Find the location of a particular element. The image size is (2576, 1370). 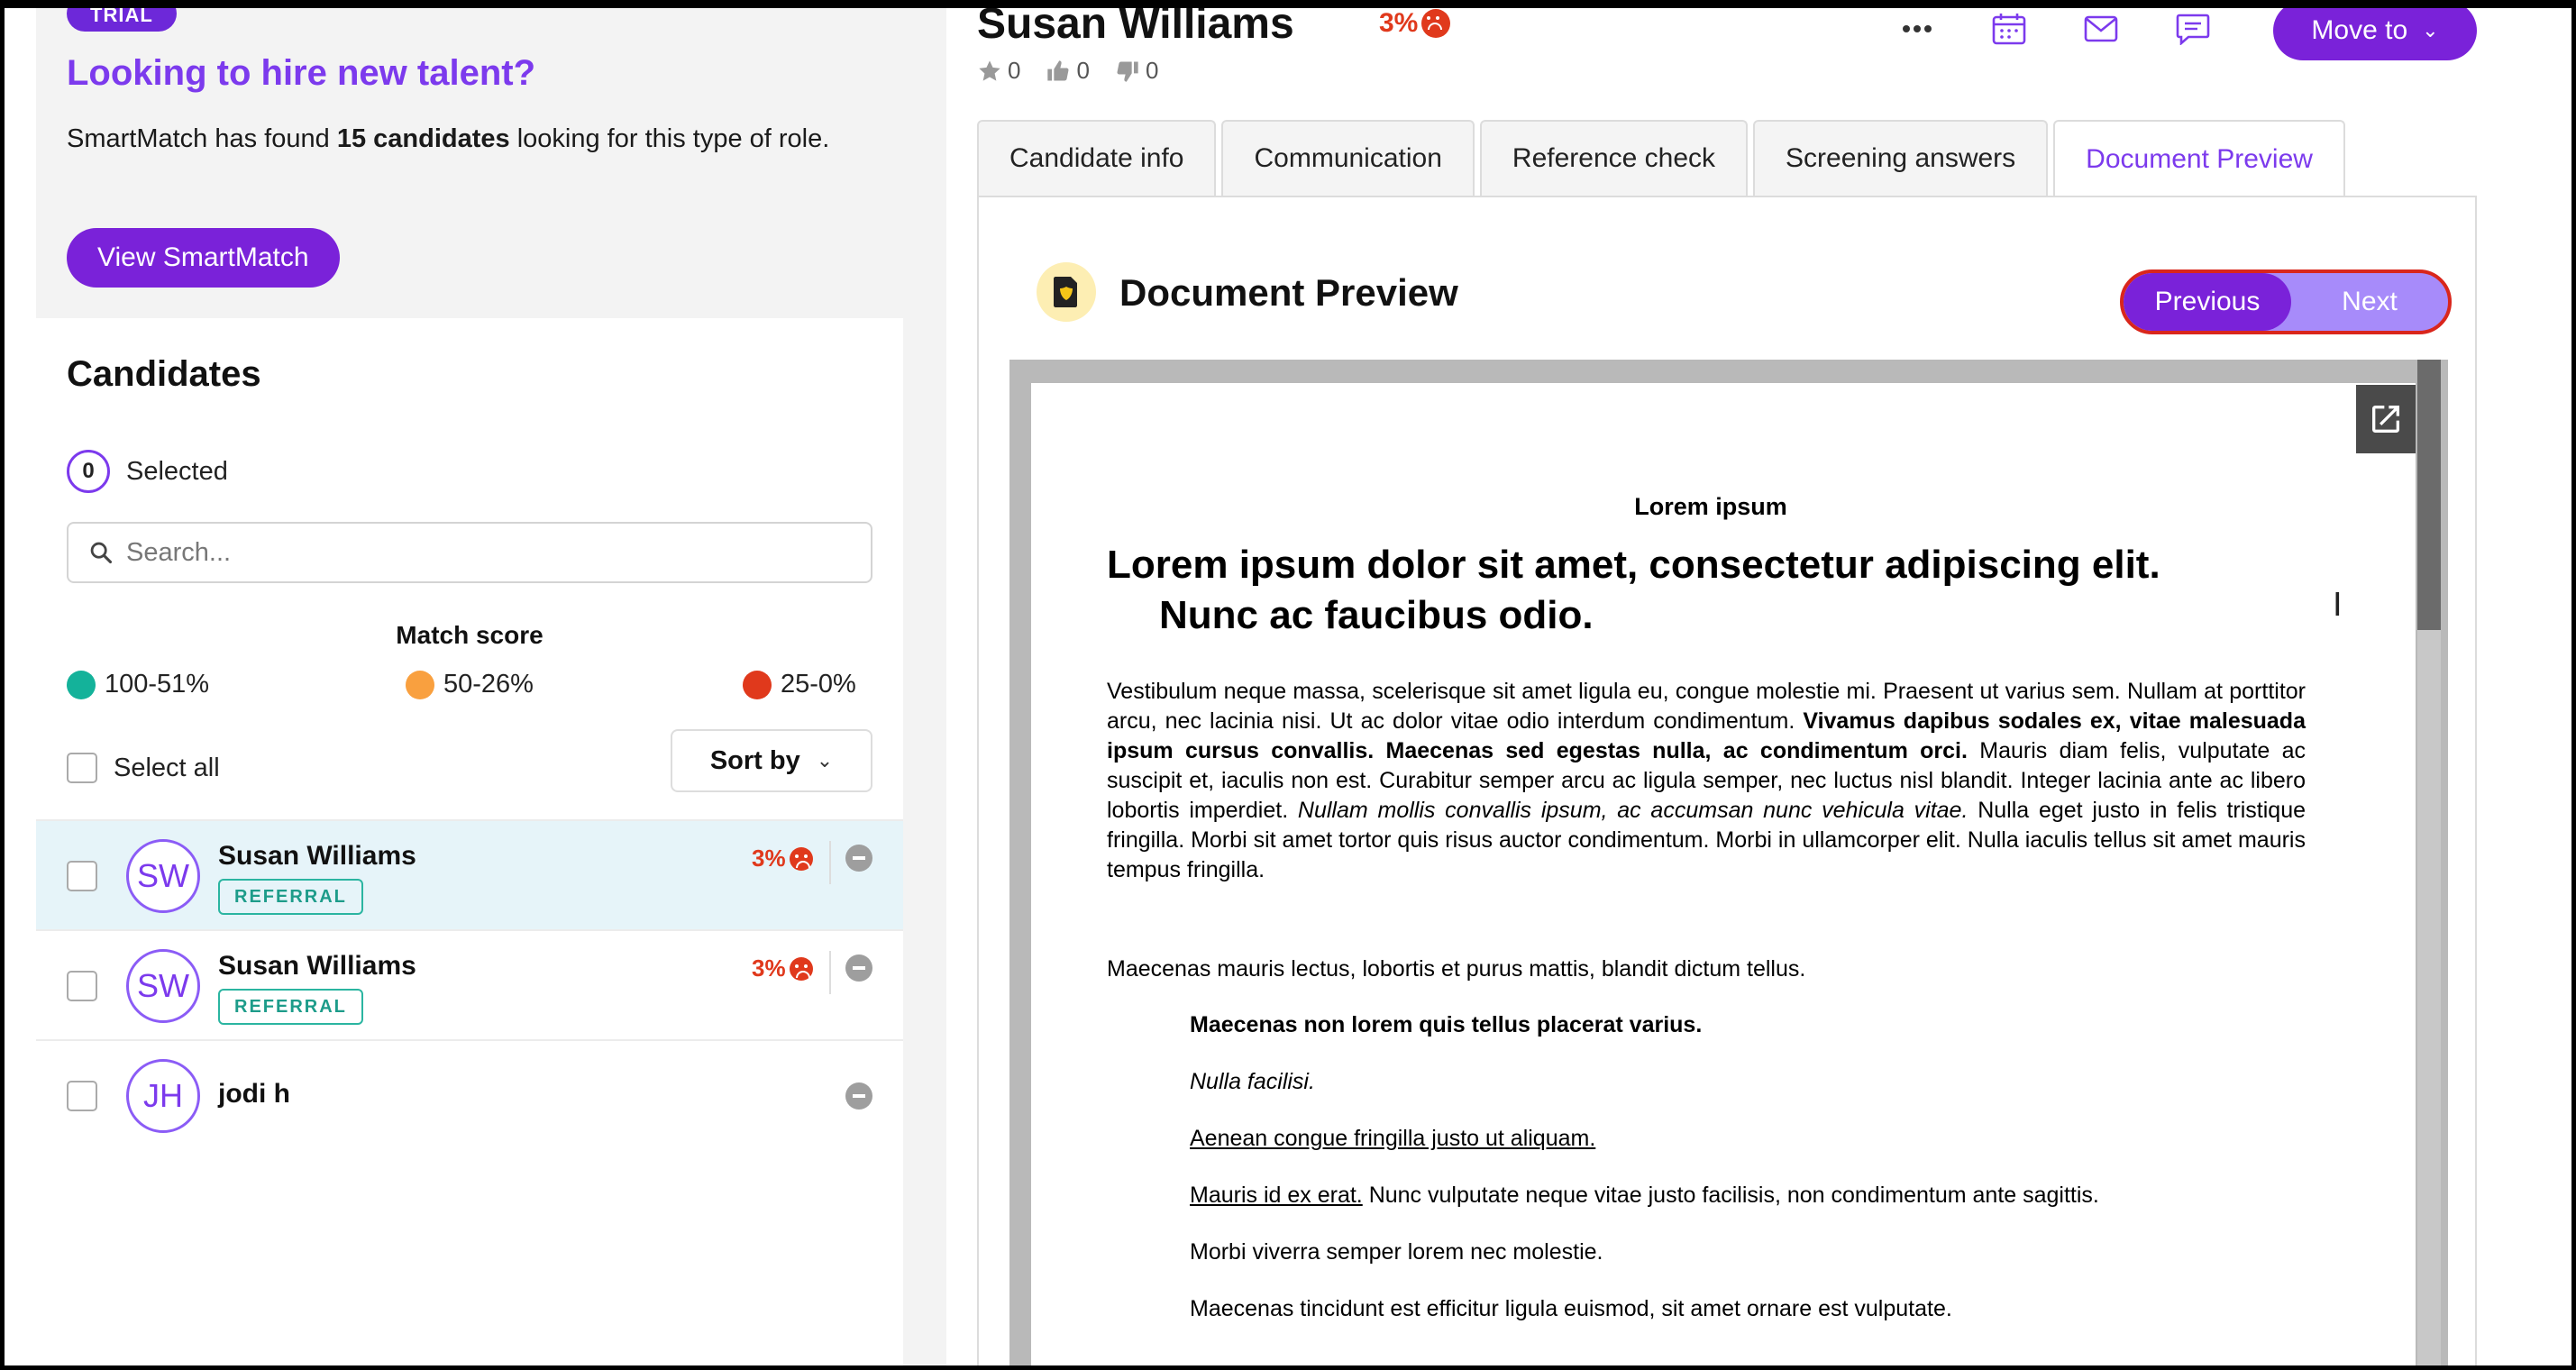

mail-icon is located at coordinates (2101, 29).